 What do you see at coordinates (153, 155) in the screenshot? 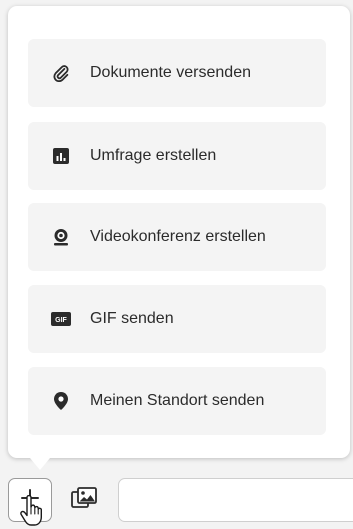
I see `menu-item-label: Umfrage erstellen` at bounding box center [153, 155].